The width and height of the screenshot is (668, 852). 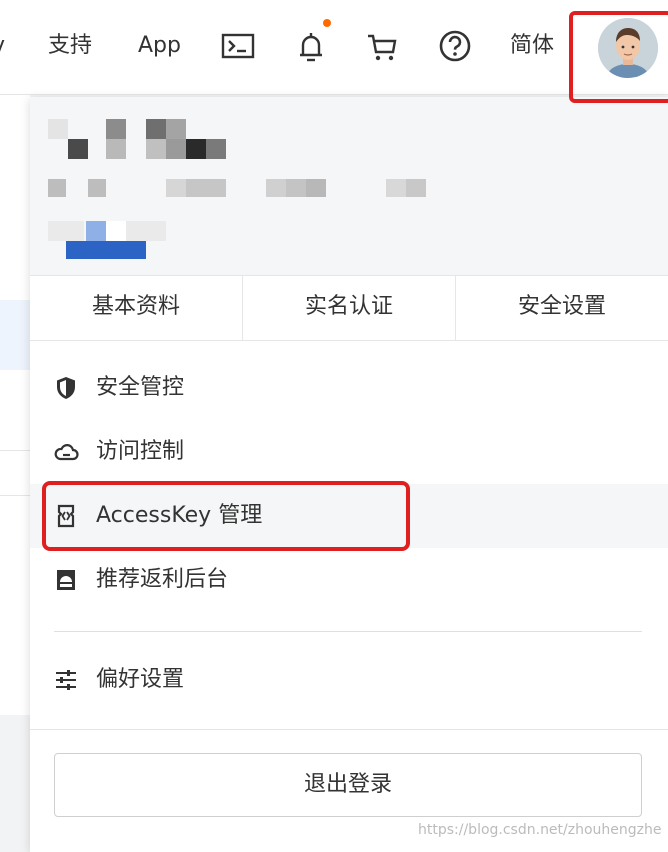 I want to click on nav-item-partial: v, so click(x=2, y=46).